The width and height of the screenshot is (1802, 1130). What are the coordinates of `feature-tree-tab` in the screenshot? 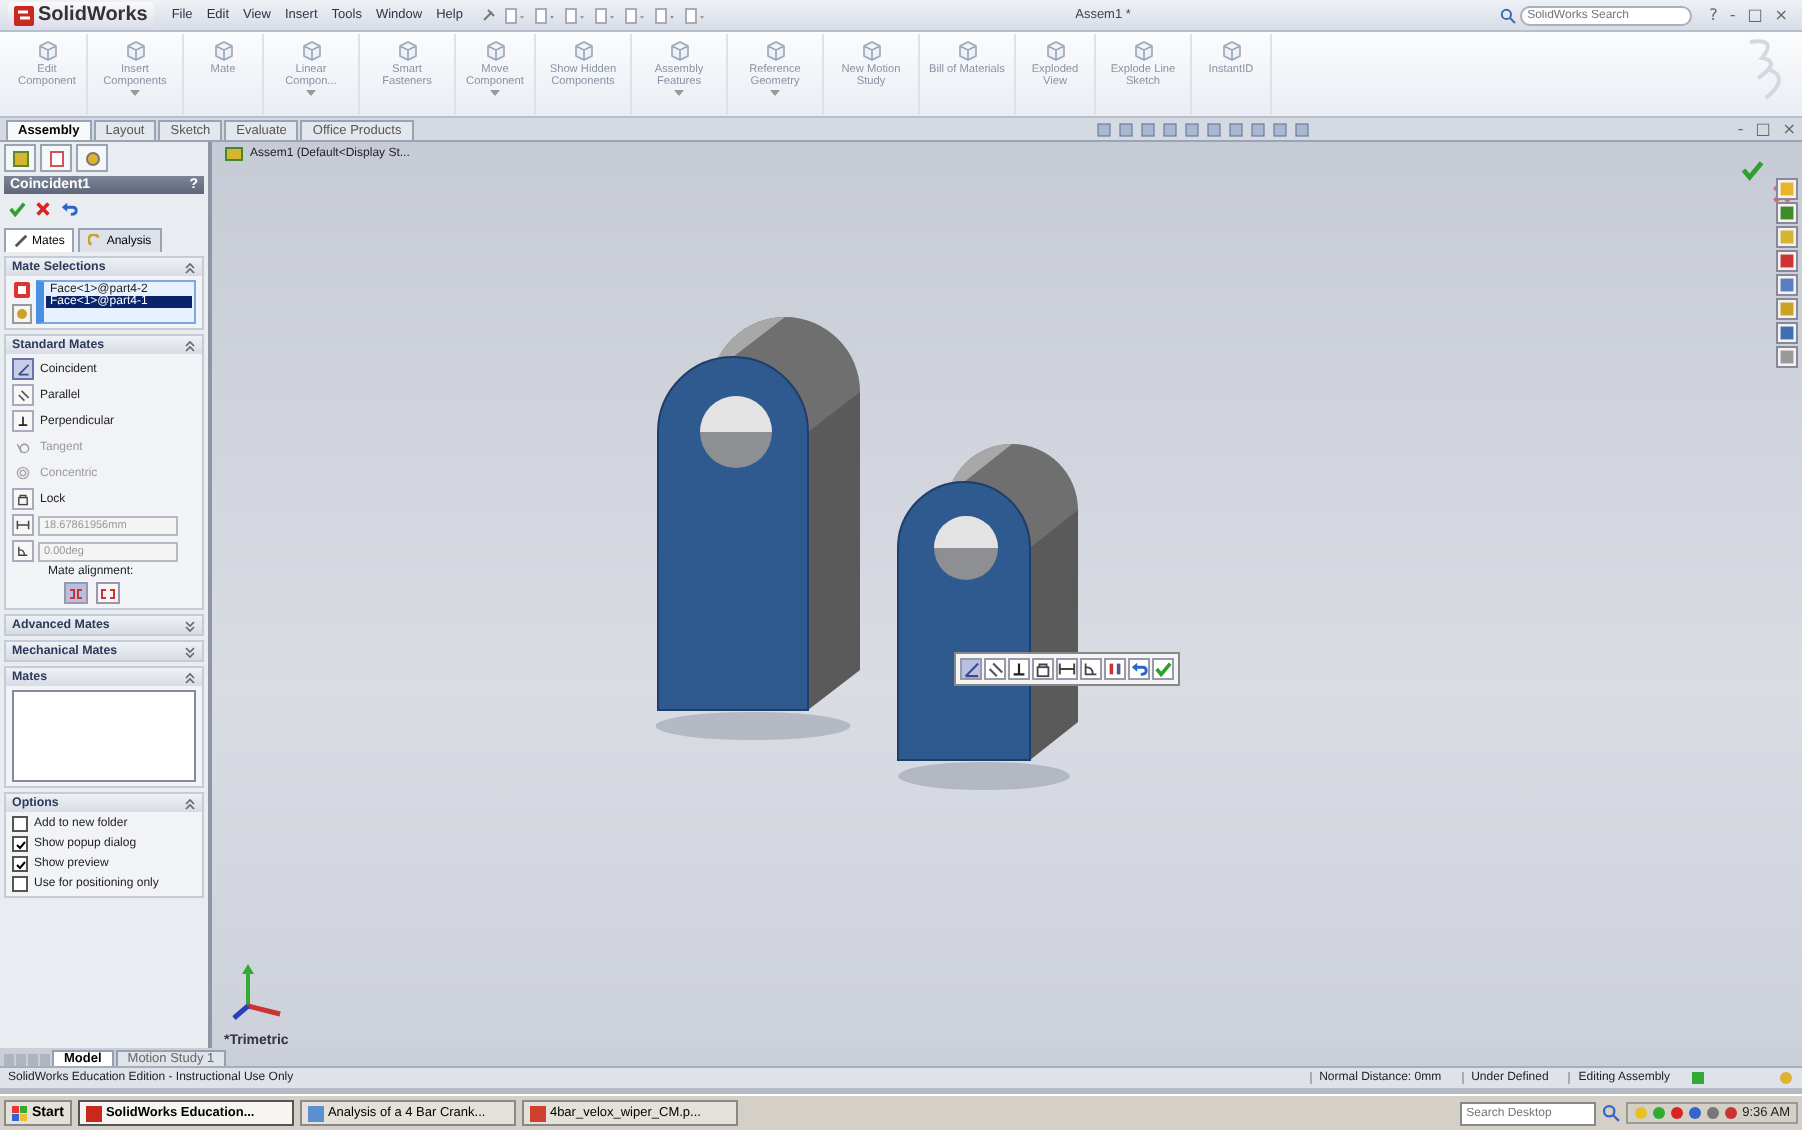 It's located at (20, 158).